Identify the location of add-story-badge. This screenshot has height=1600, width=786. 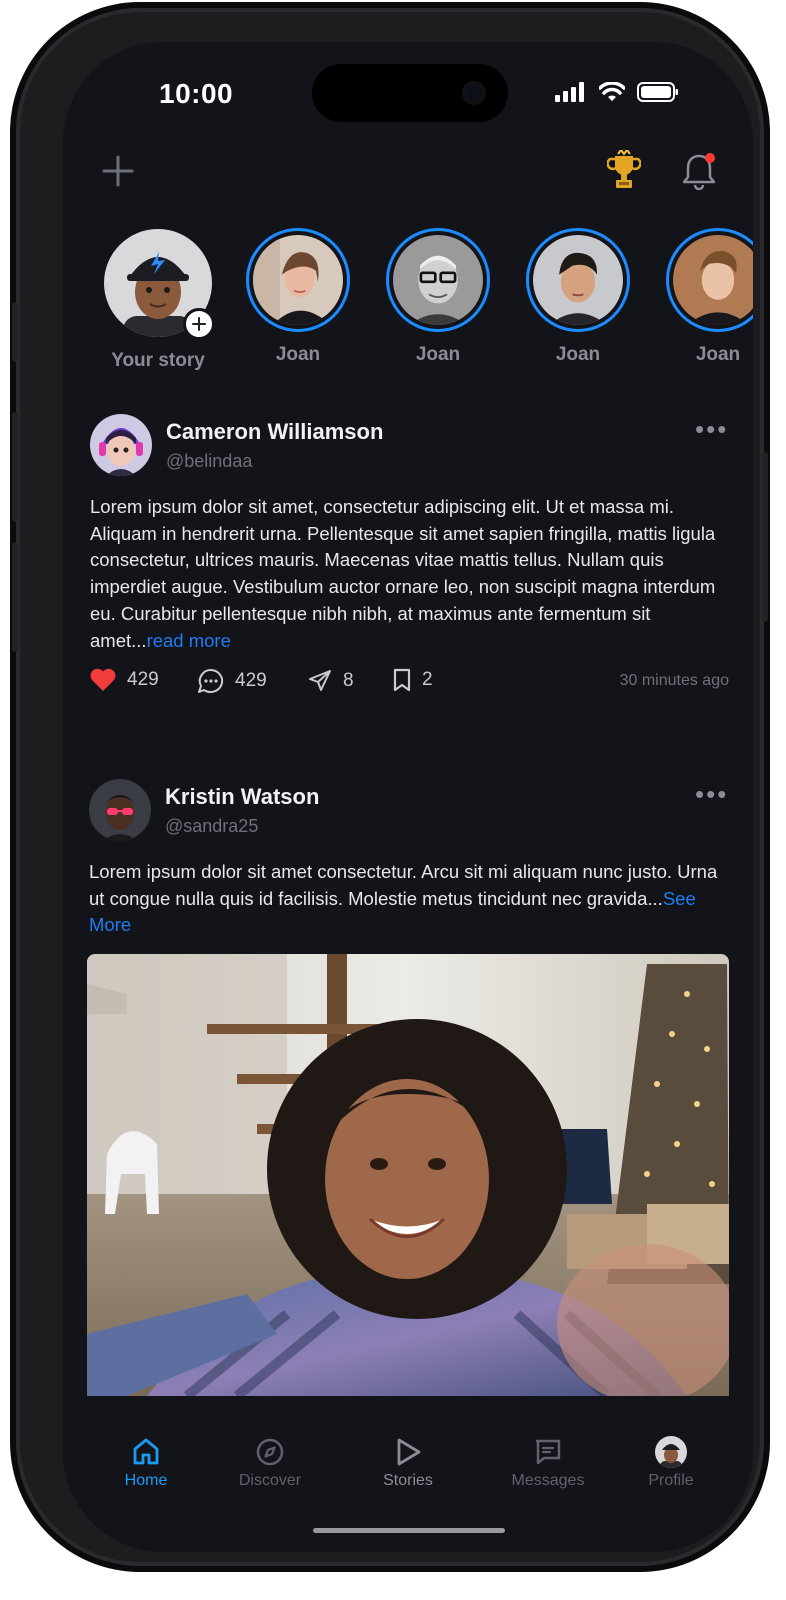
(199, 324).